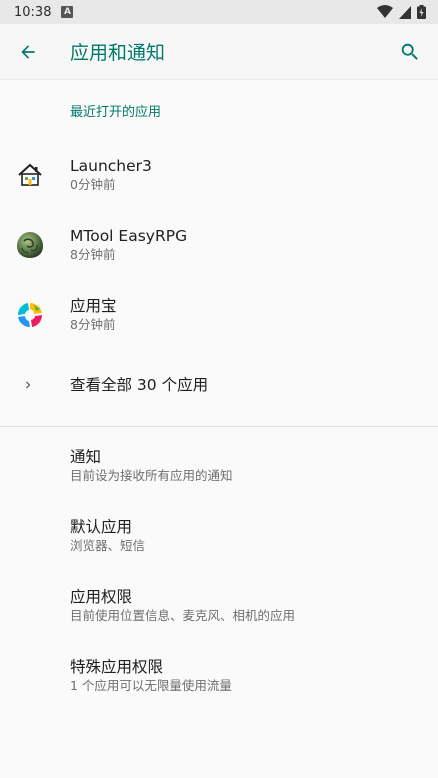 Image resolution: width=438 pixels, height=778 pixels. I want to click on notification-a-icon: A, so click(67, 12).